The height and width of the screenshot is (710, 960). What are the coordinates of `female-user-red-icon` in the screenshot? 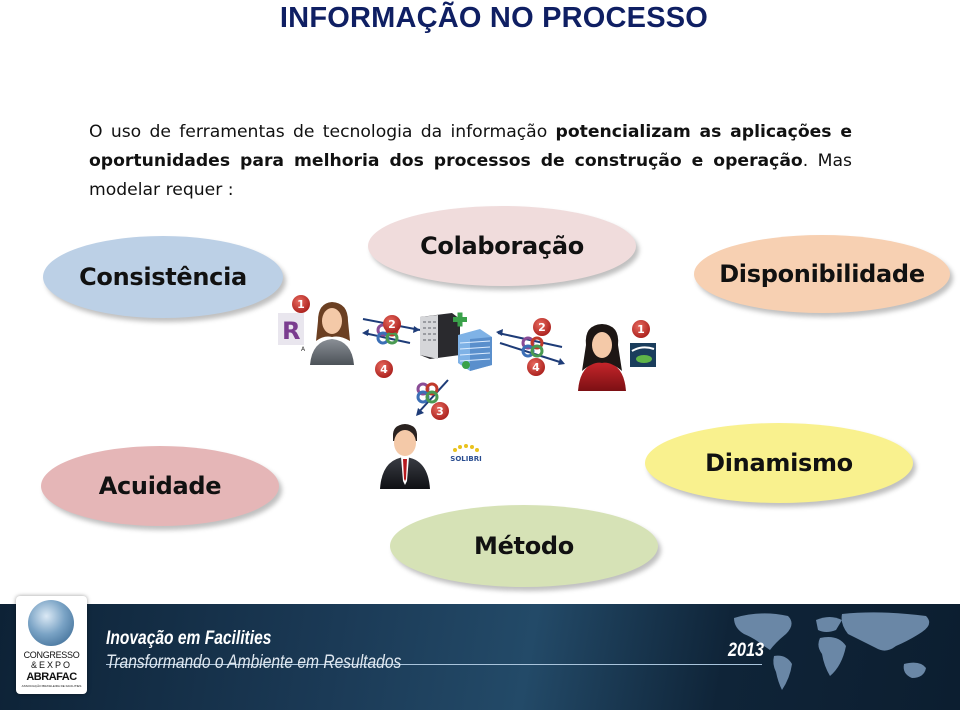 It's located at (602, 357).